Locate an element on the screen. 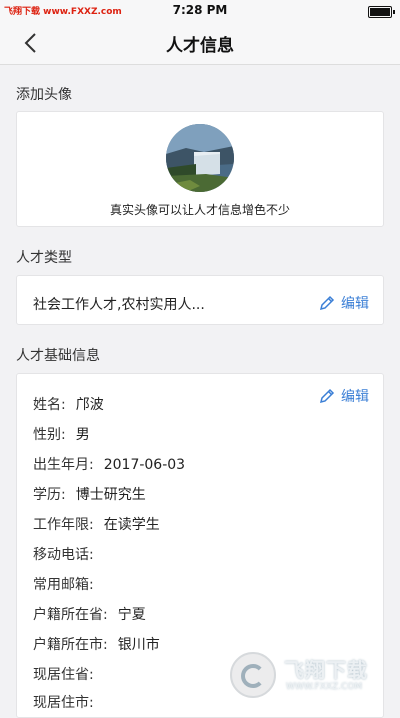  avatar-landscape-image is located at coordinates (200, 158).